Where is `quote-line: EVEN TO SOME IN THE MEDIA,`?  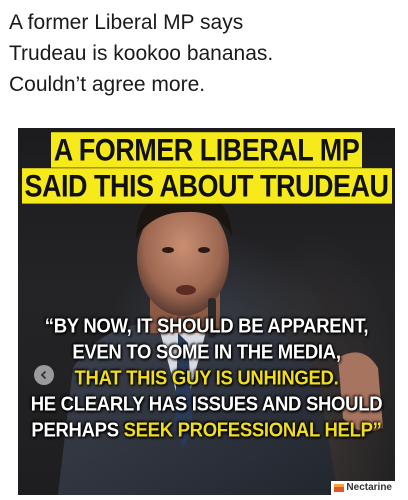
quote-line: EVEN TO SOME IN THE MEDIA, is located at coordinates (206, 351).